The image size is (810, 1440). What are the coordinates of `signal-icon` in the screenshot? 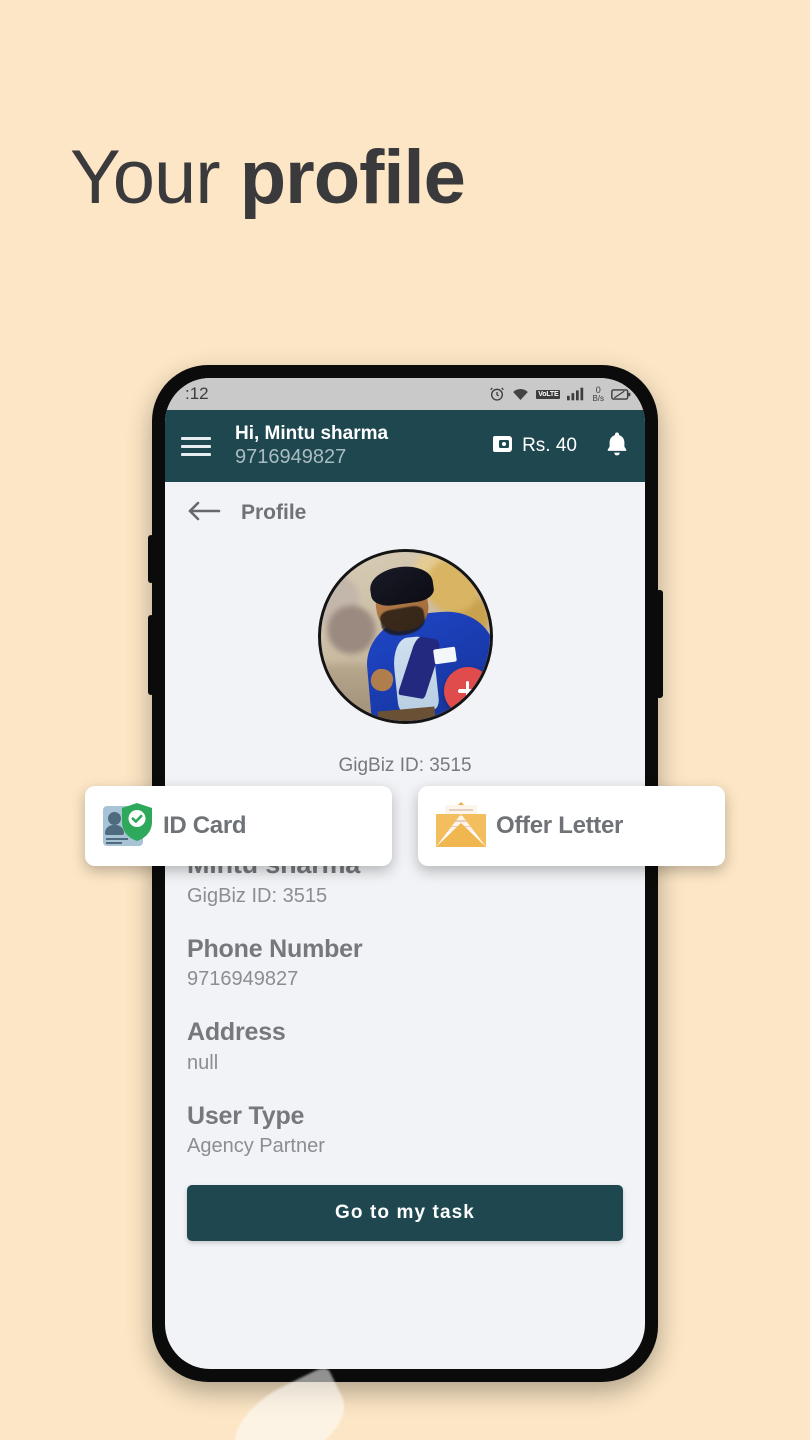 It's located at (576, 394).